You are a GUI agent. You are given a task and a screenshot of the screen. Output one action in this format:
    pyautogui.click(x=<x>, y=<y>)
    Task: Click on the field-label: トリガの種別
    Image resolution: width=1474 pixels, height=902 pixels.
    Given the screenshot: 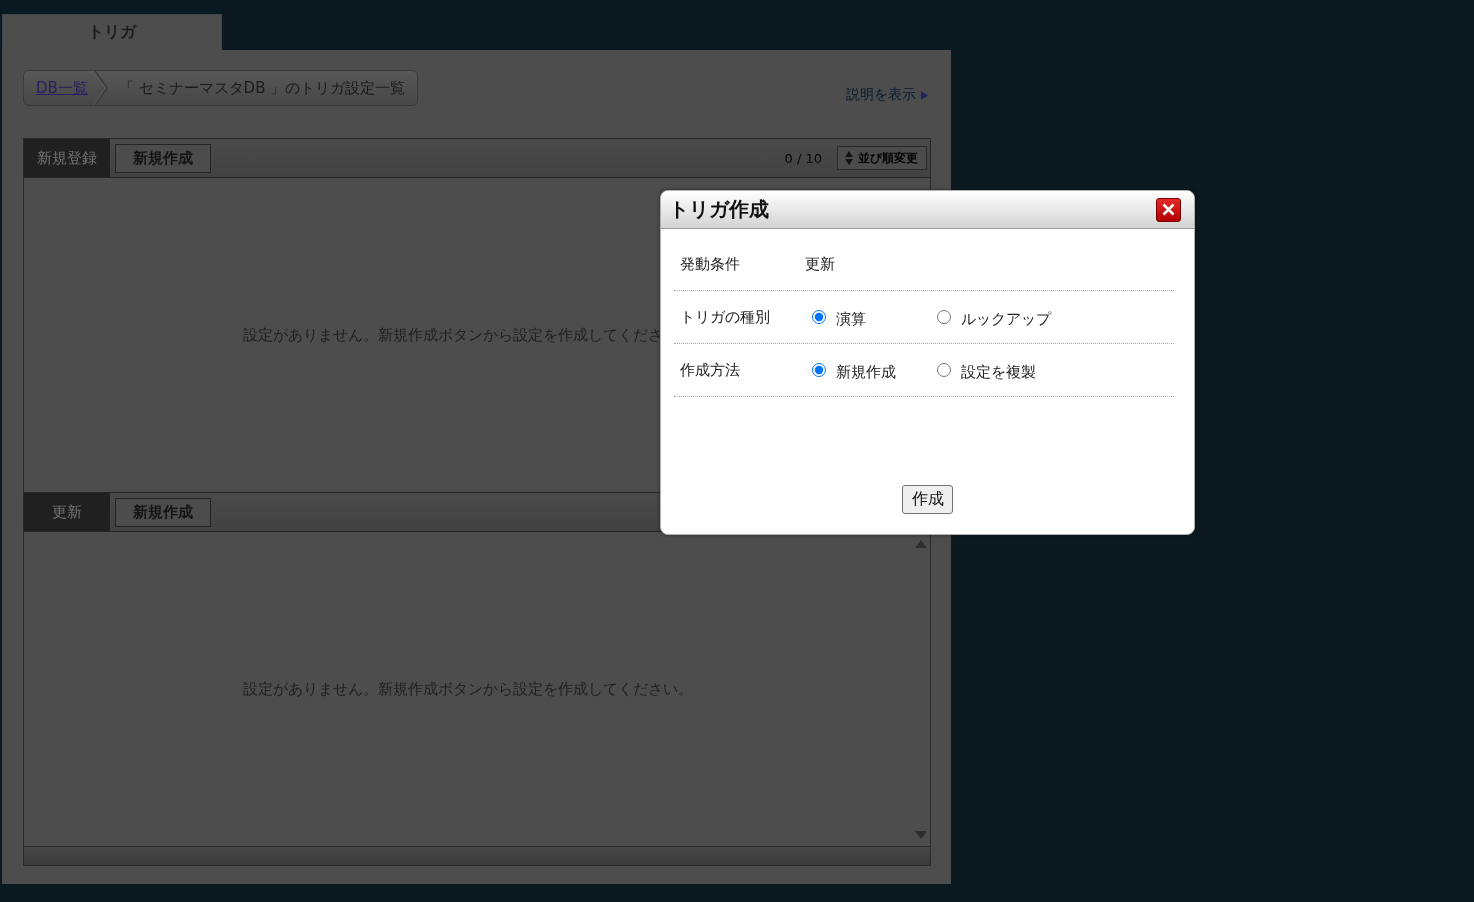 What is the action you would take?
    pyautogui.click(x=725, y=317)
    